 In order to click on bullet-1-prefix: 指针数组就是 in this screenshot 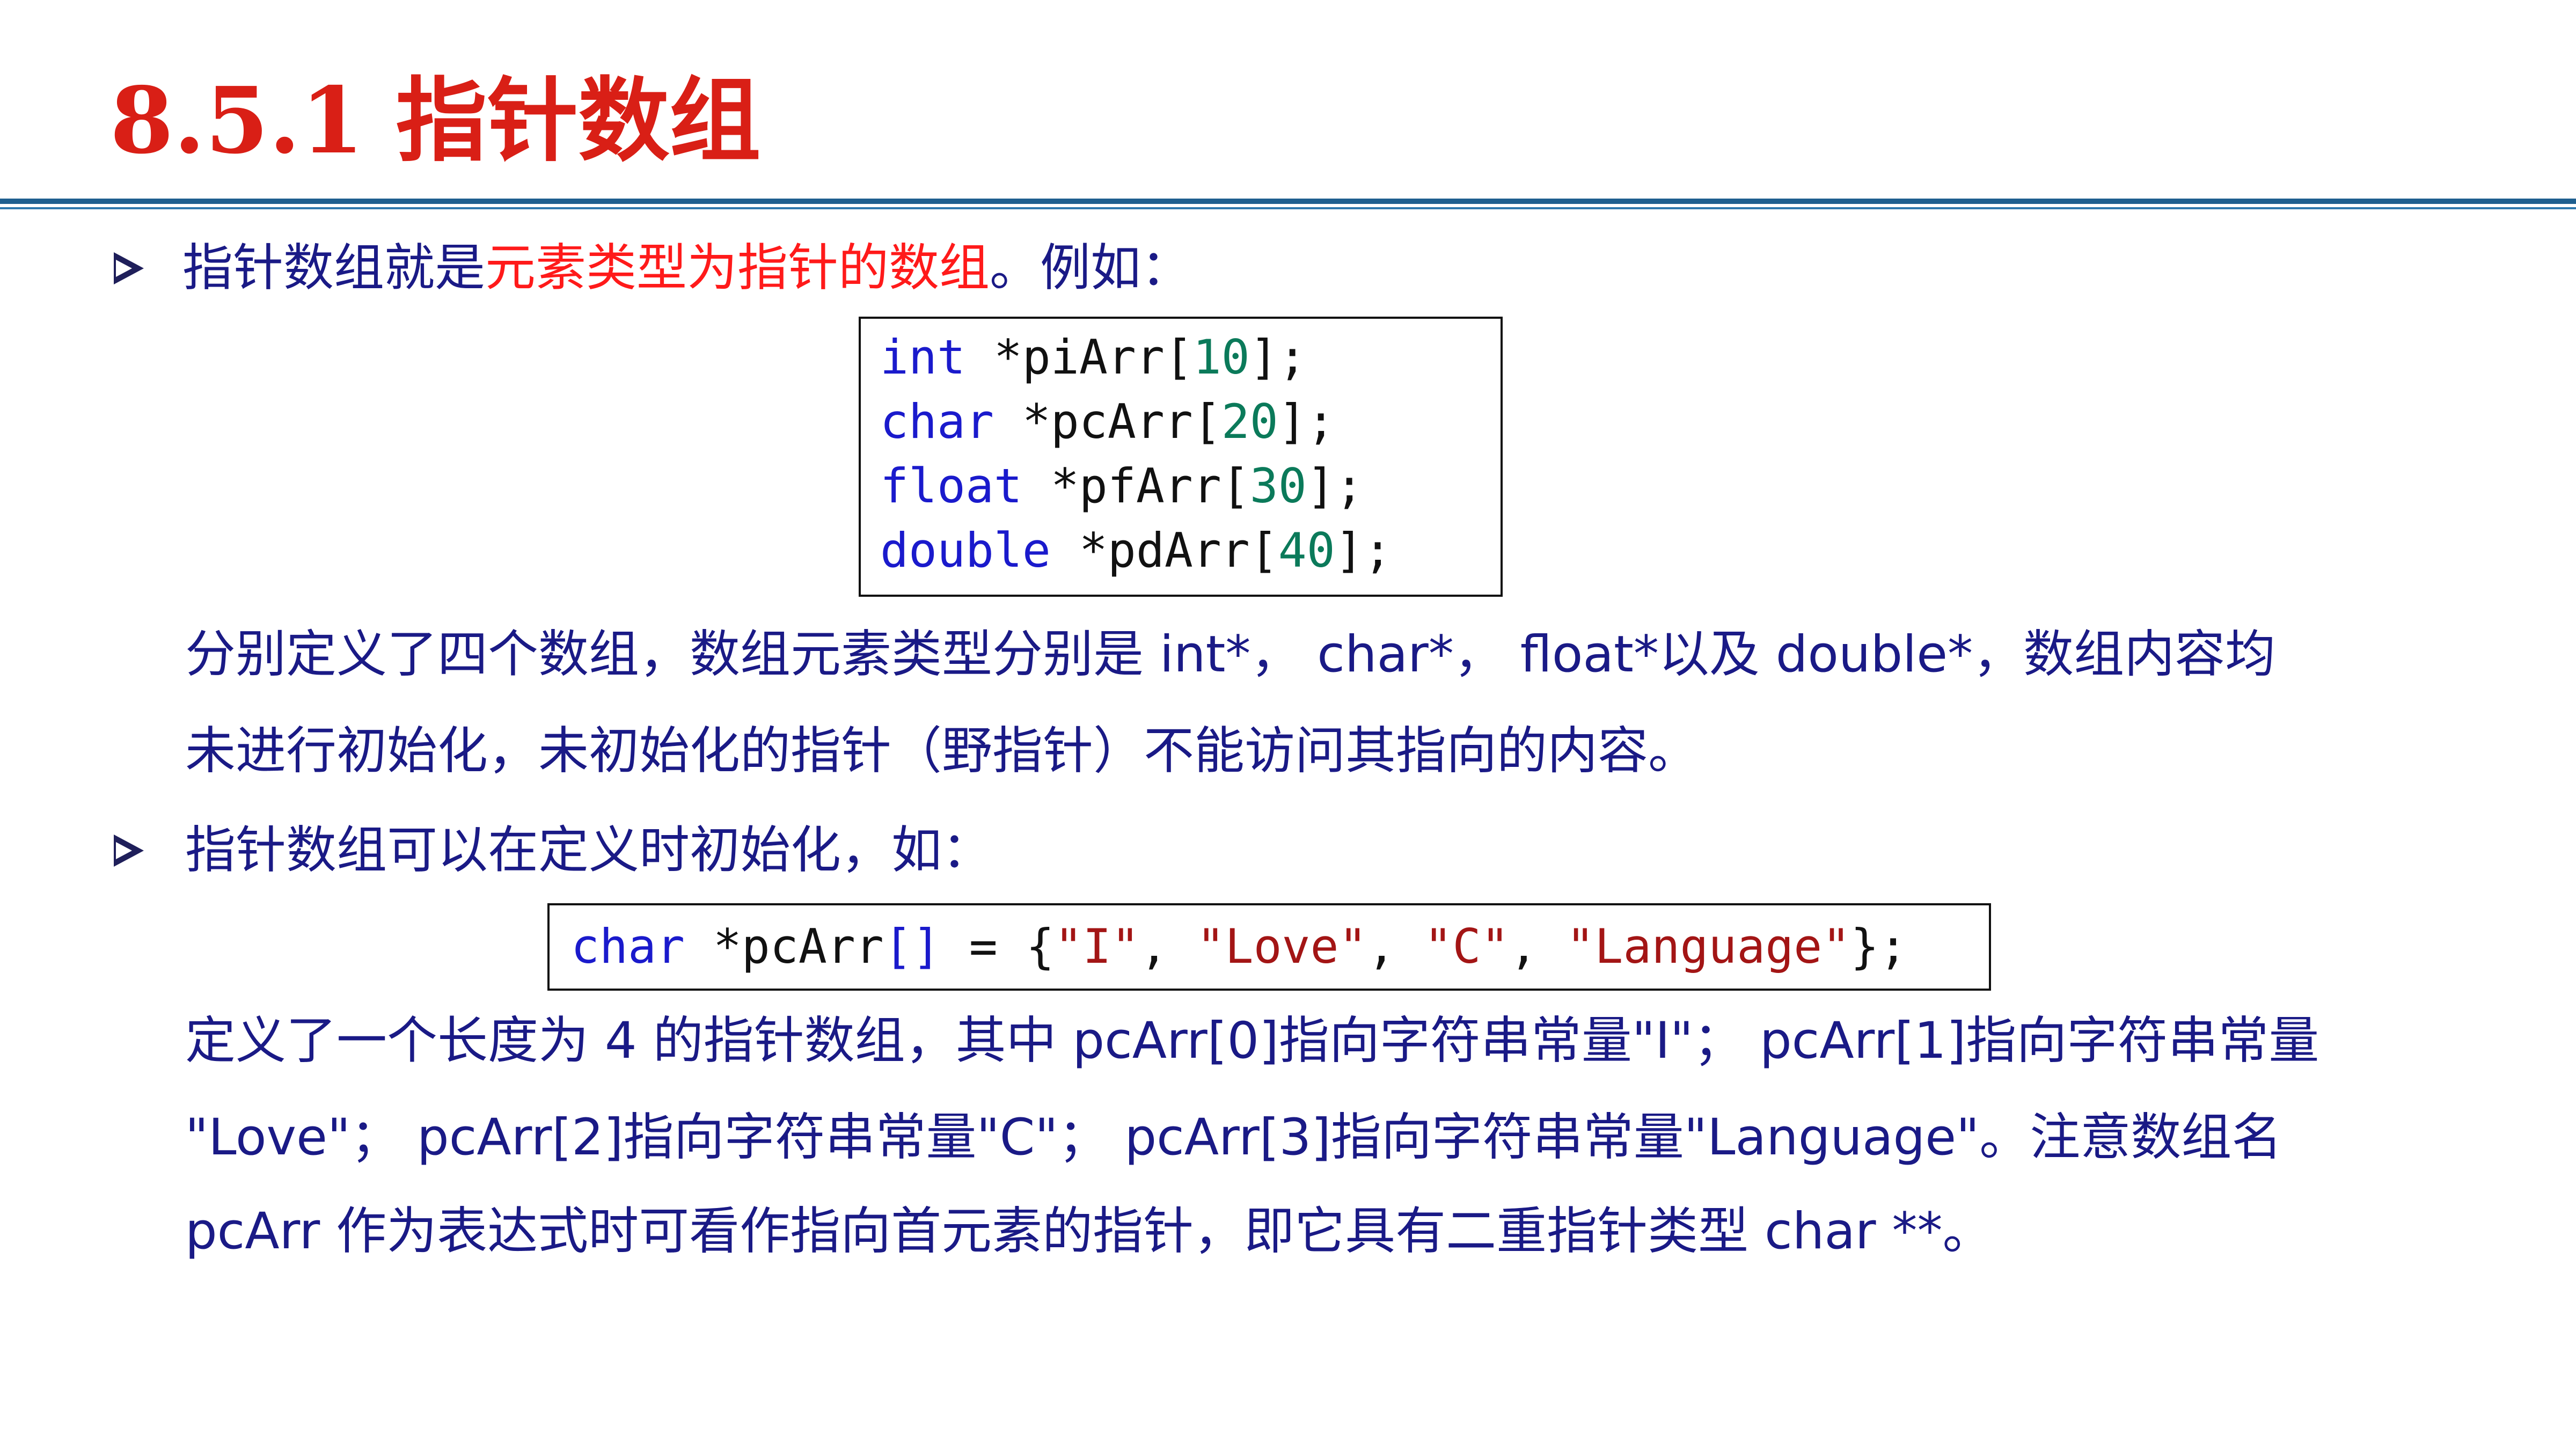, I will do `click(334, 268)`.